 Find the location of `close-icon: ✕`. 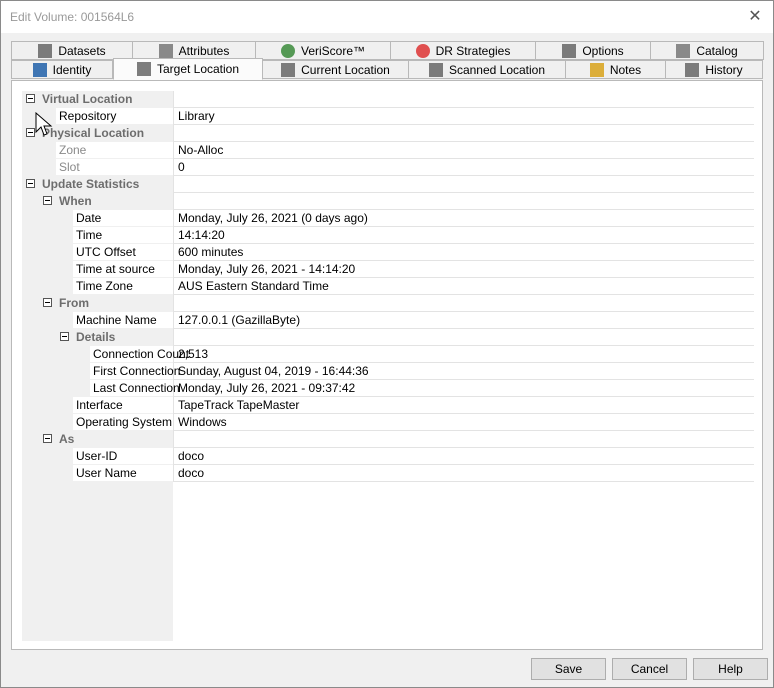

close-icon: ✕ is located at coordinates (755, 17).